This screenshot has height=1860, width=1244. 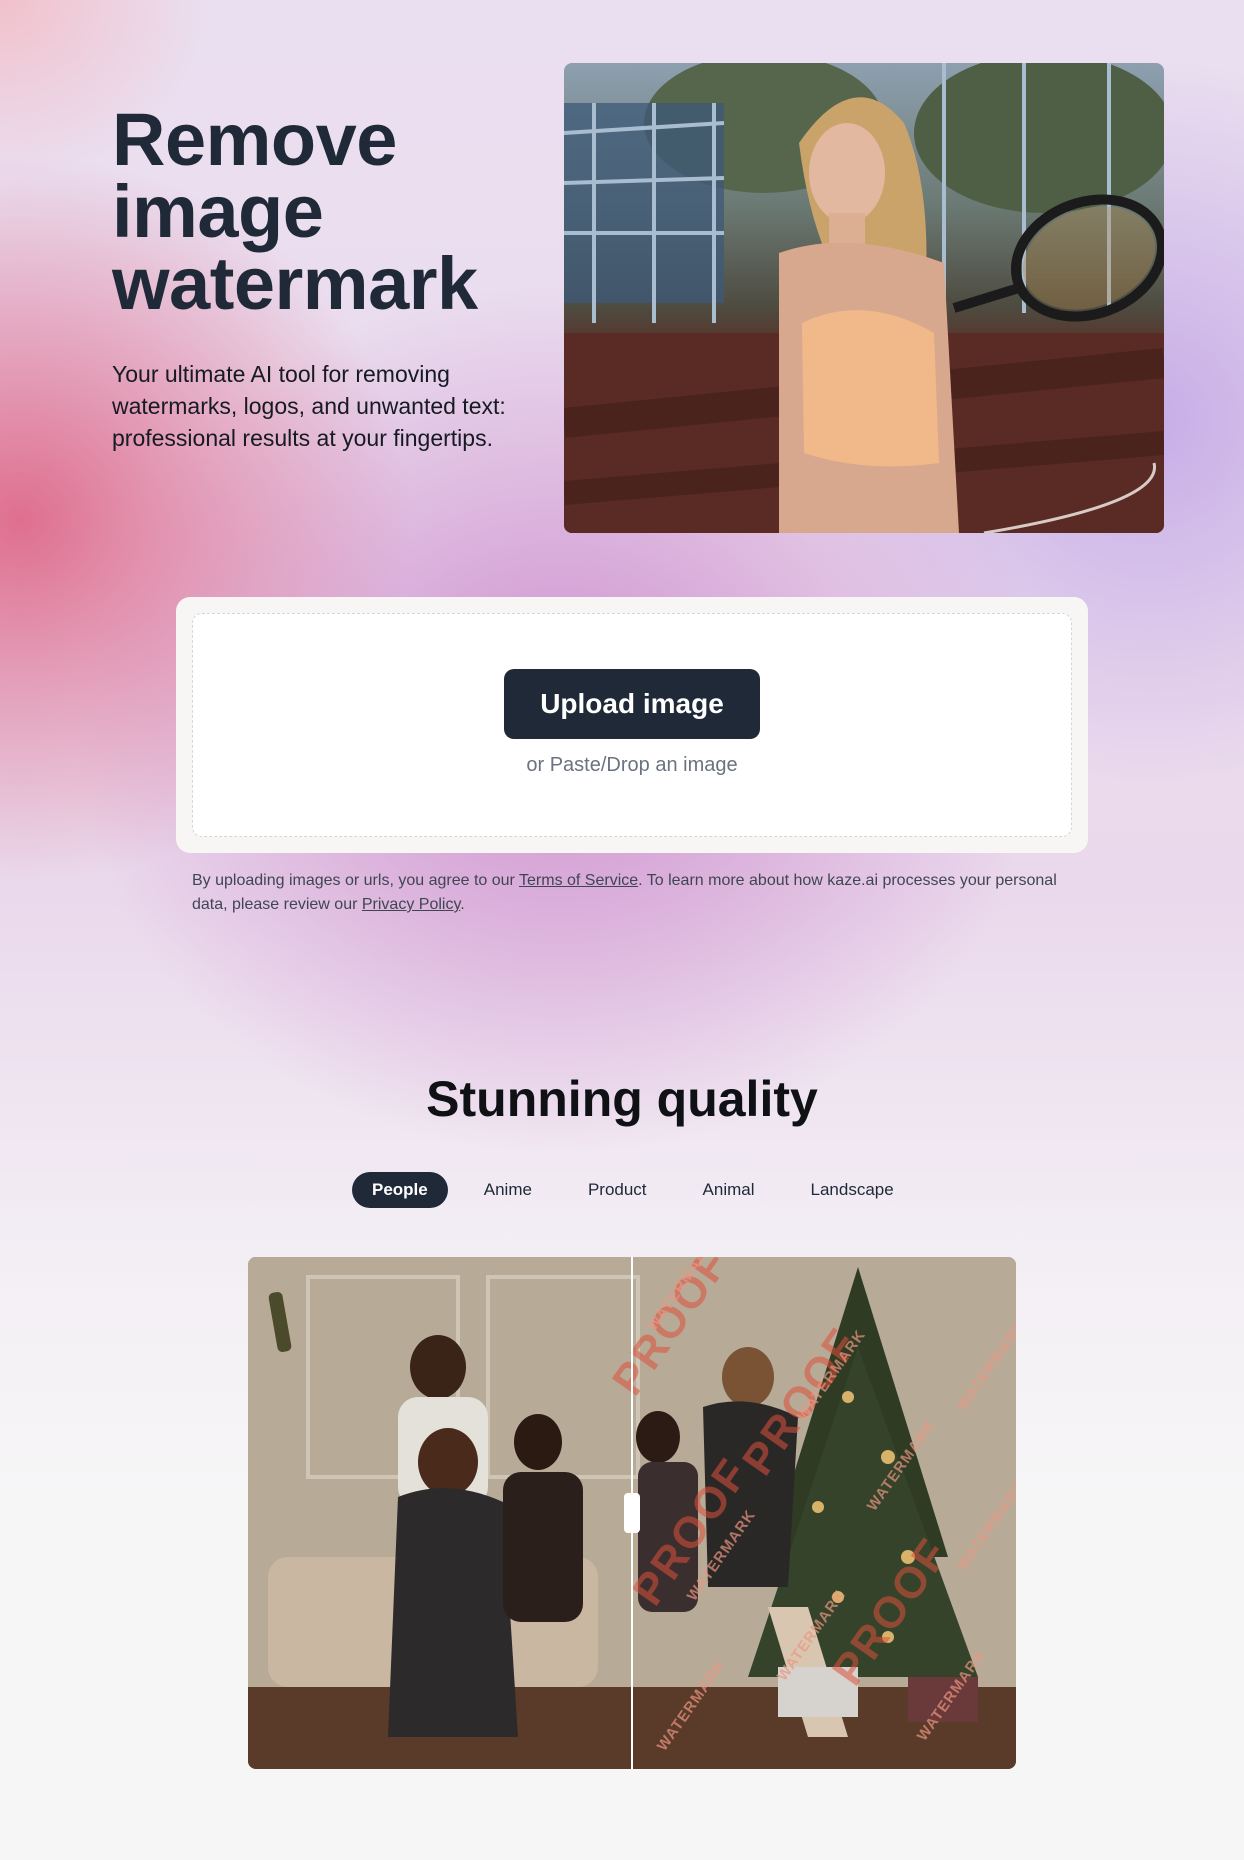 I want to click on tab-animal: Animal, so click(x=729, y=1190).